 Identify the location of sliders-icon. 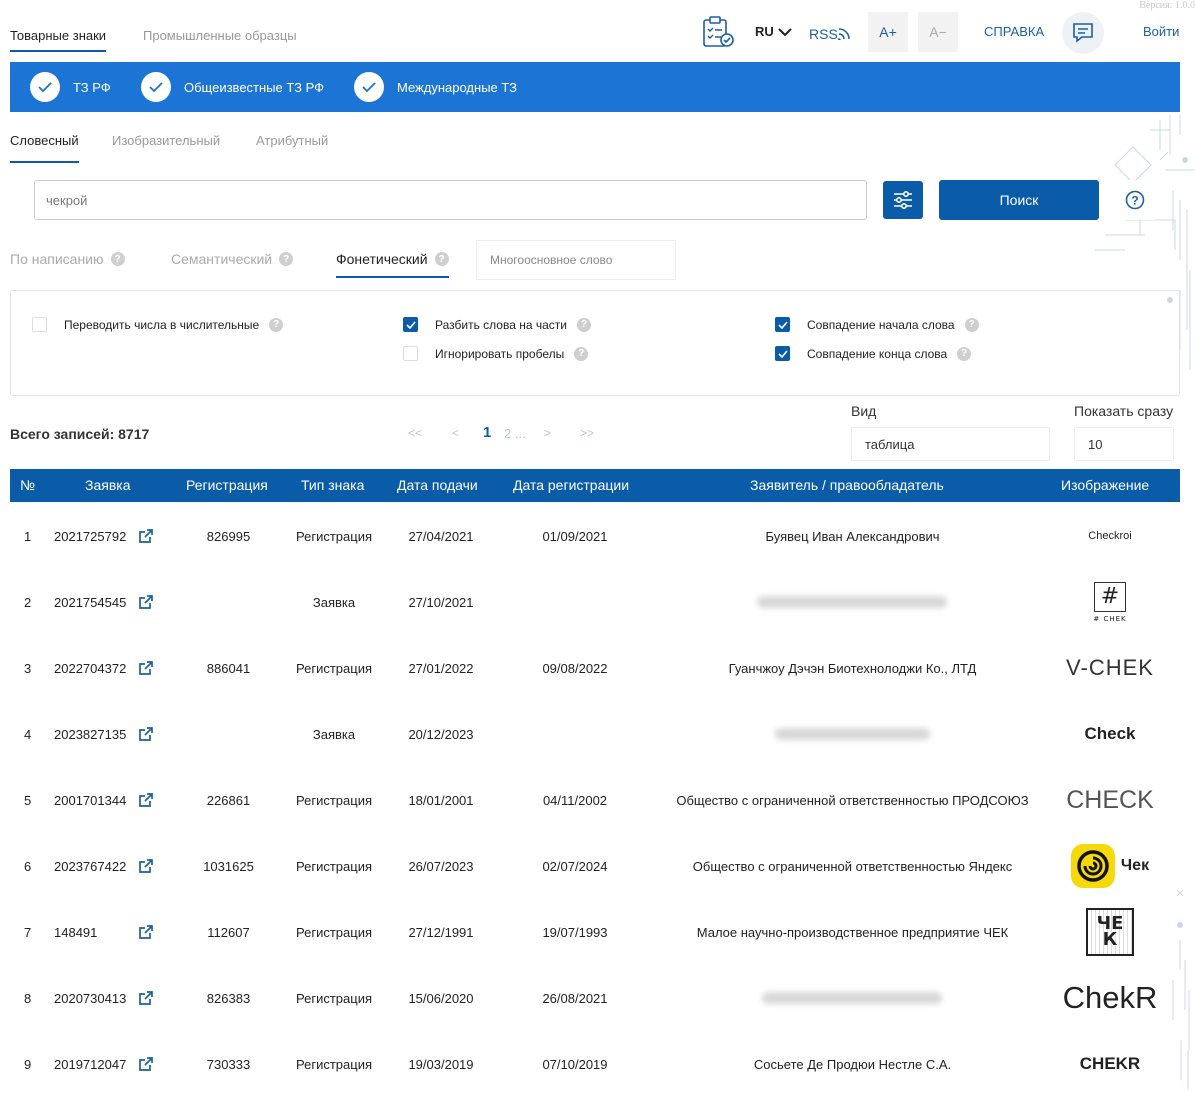
(903, 200).